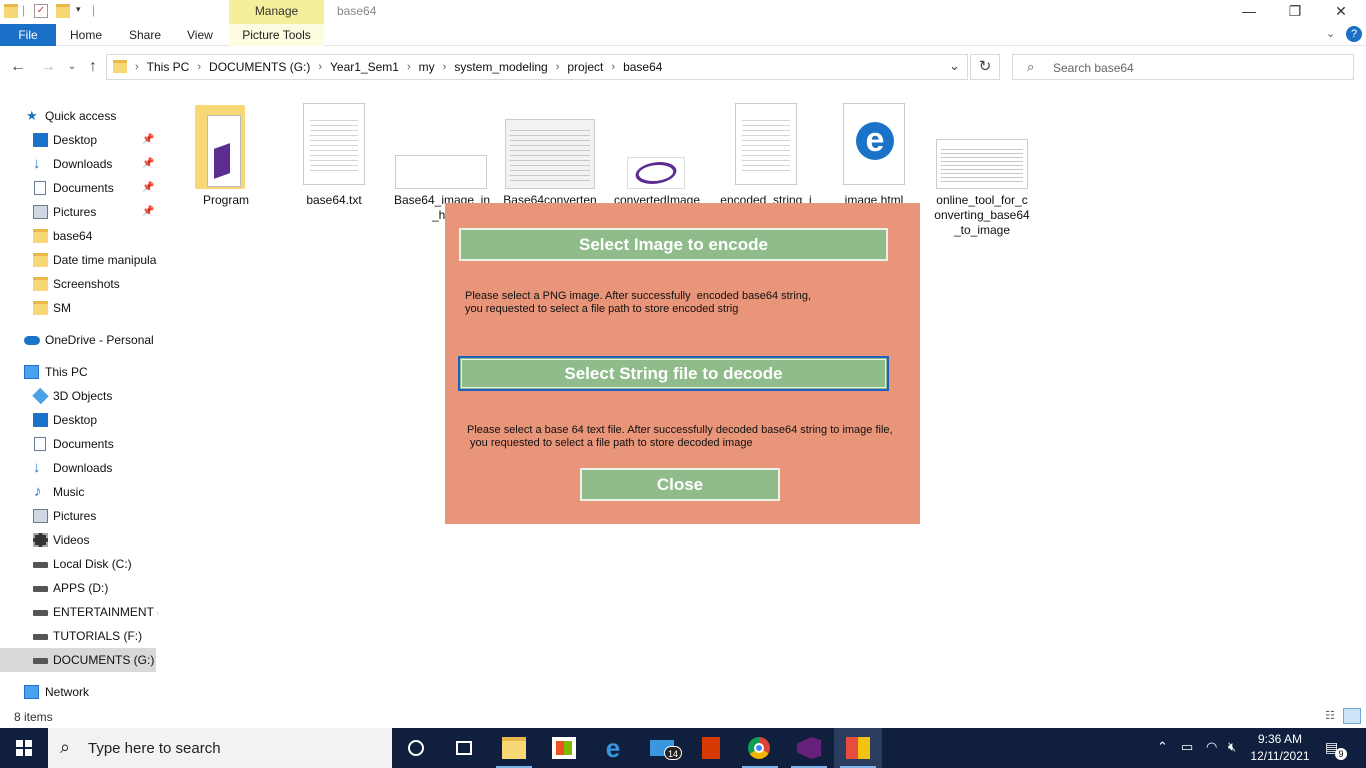 Image resolution: width=1366 pixels, height=768 pixels. Describe the element at coordinates (1341, 12) in the screenshot. I see `close-window-button: ✕` at that location.